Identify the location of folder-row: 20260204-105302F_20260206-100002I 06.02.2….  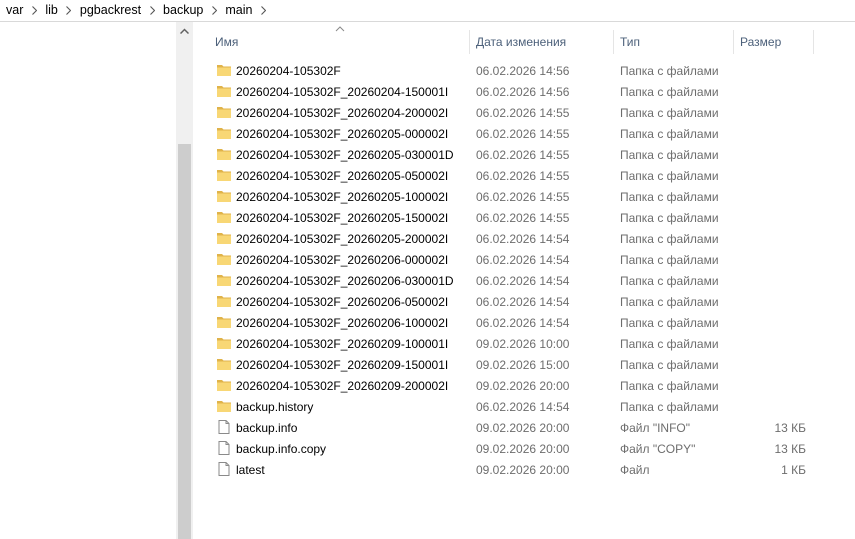
(516, 322).